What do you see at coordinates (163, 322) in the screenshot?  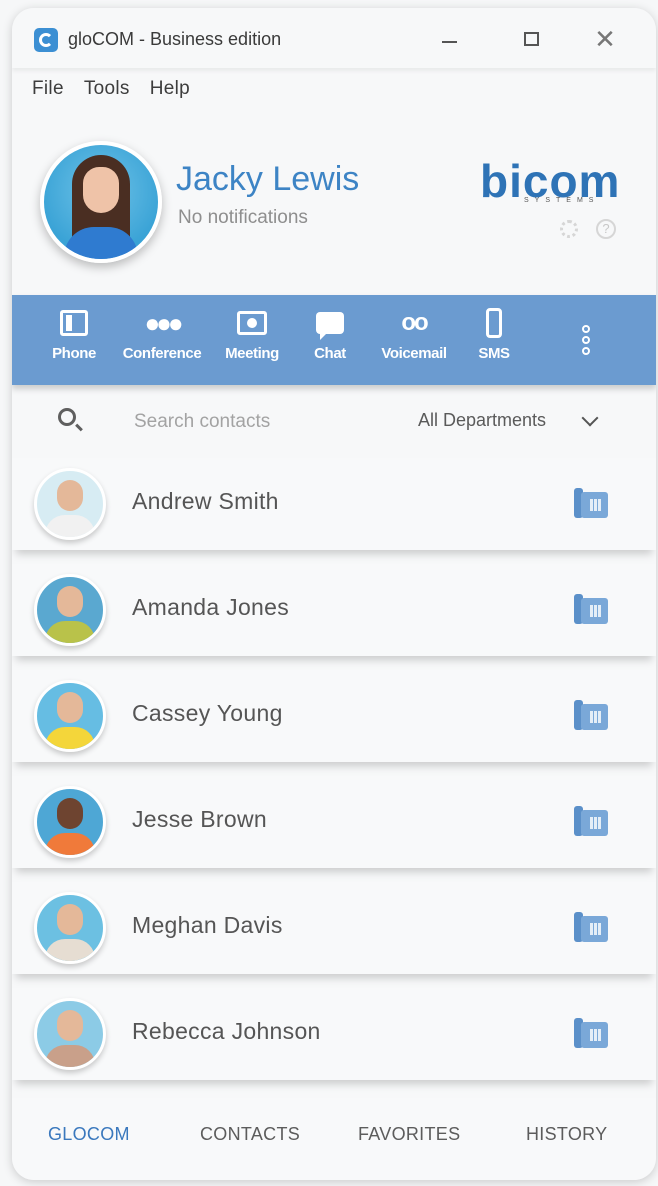 I see `conference-icon: ●●●` at bounding box center [163, 322].